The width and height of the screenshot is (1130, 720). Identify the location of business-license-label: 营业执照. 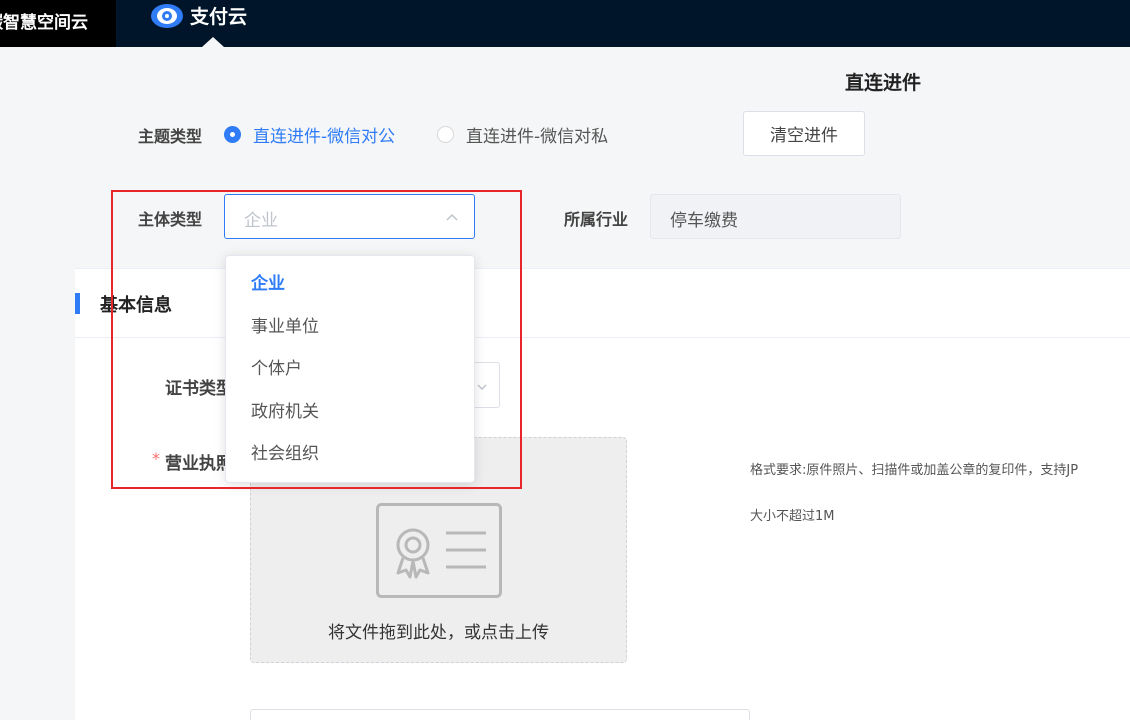
(199, 464).